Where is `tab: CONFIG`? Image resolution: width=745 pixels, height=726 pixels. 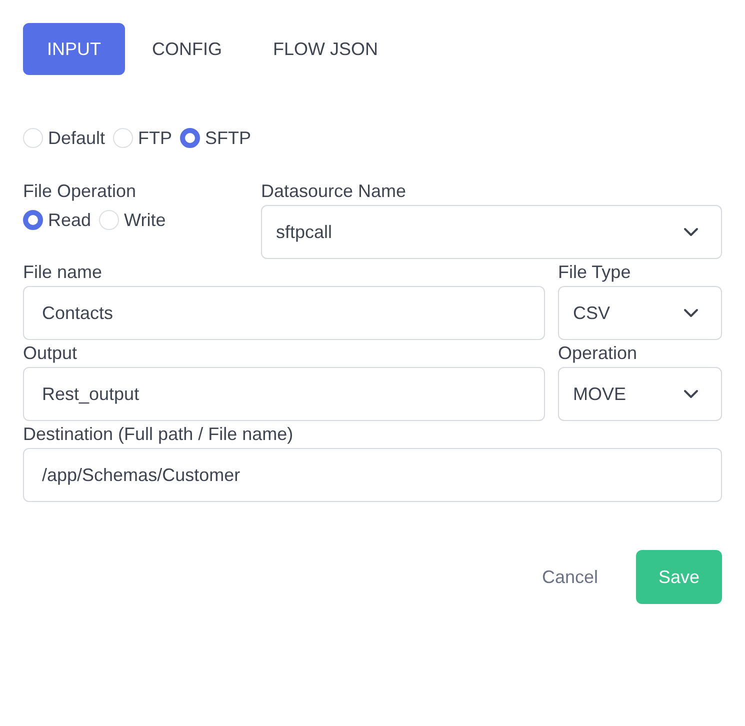 tab: CONFIG is located at coordinates (187, 49).